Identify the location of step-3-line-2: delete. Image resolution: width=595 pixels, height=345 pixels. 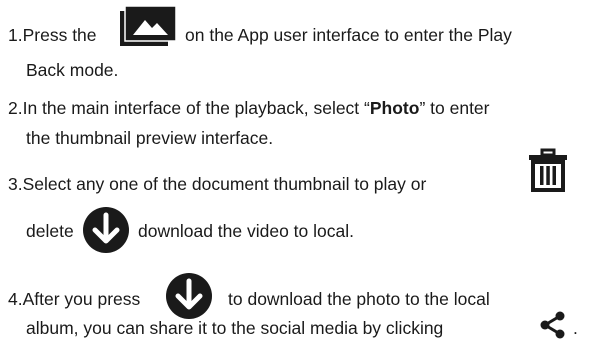
(50, 231).